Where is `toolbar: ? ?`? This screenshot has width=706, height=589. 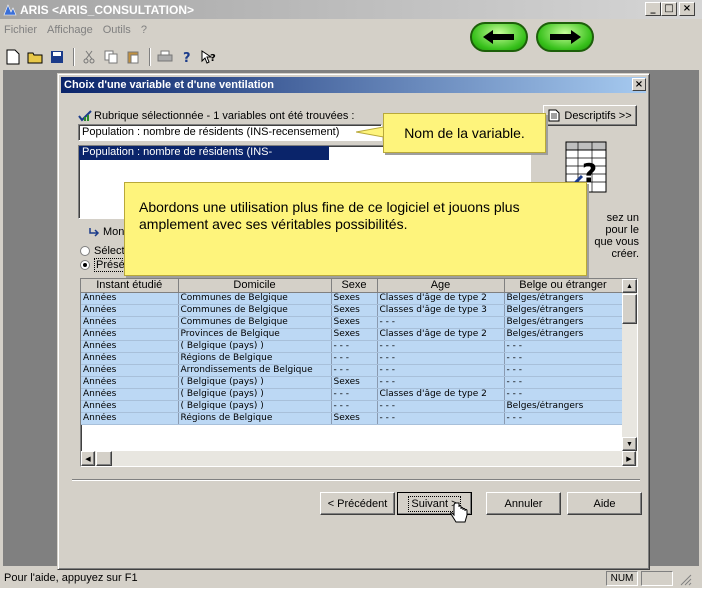 toolbar: ? ? is located at coordinates (112, 57).